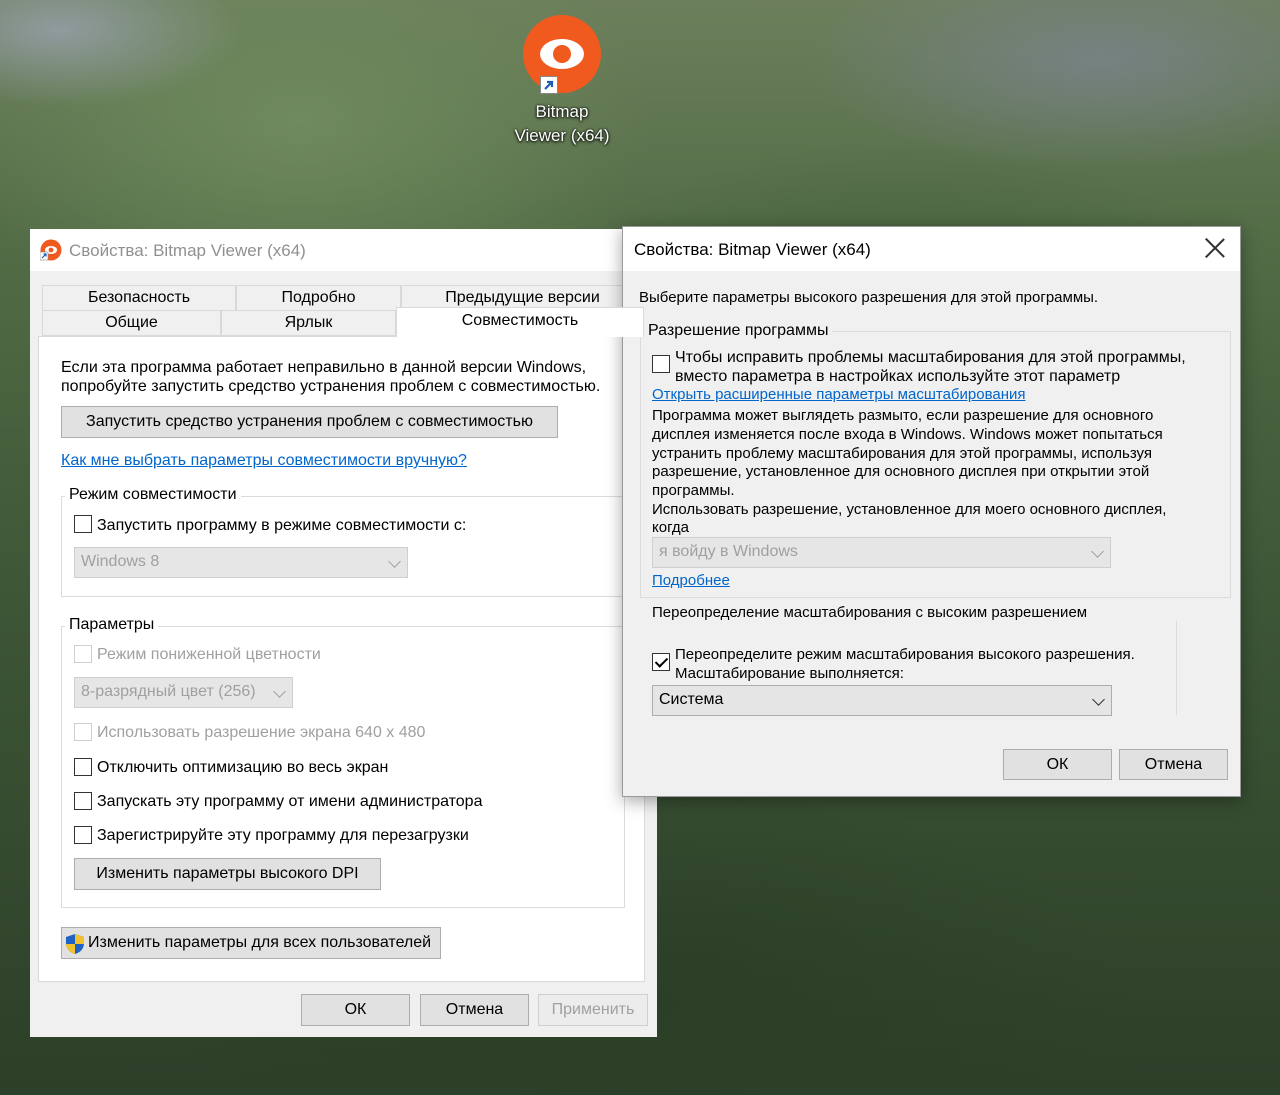 This screenshot has width=1280, height=1095. I want to click on color-depth-select: 8-разрядный цвет (256), so click(183, 692).